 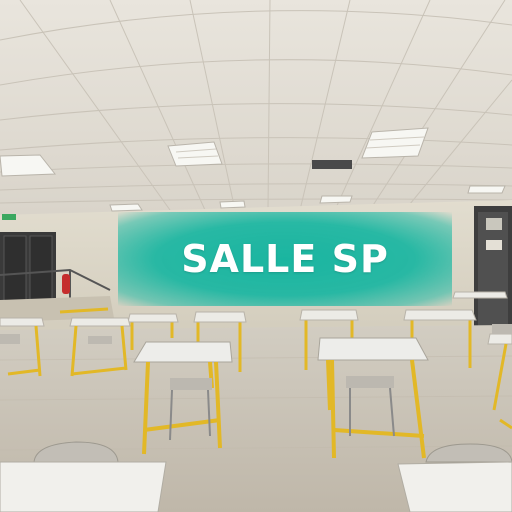 I want to click on room-name-banner: SALLE SP, so click(x=285, y=259).